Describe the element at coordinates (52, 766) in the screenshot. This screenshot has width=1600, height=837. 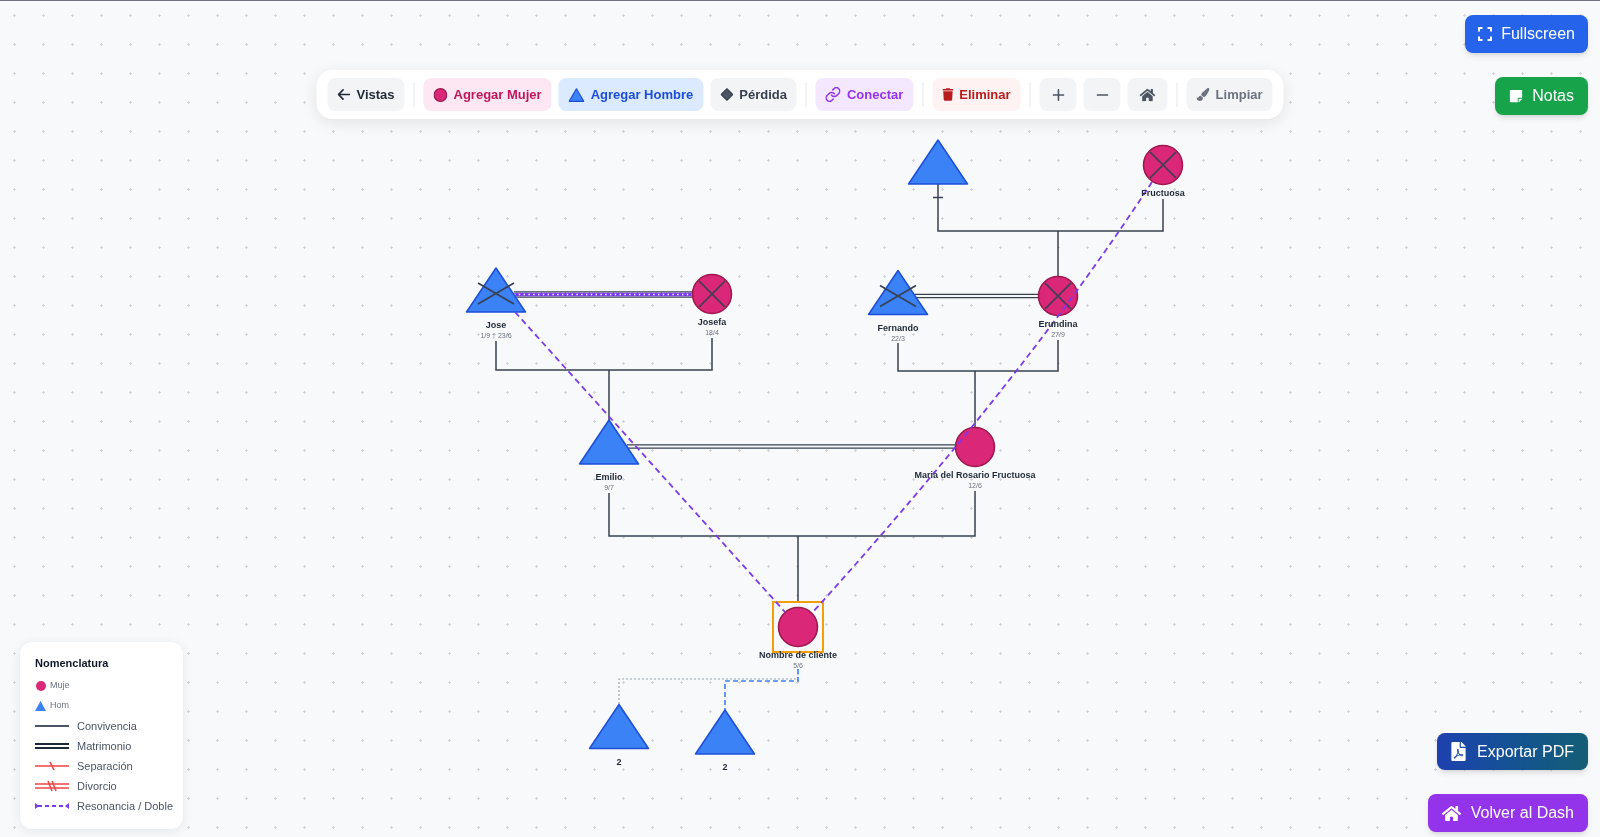
I see `slashed-line-icon` at that location.